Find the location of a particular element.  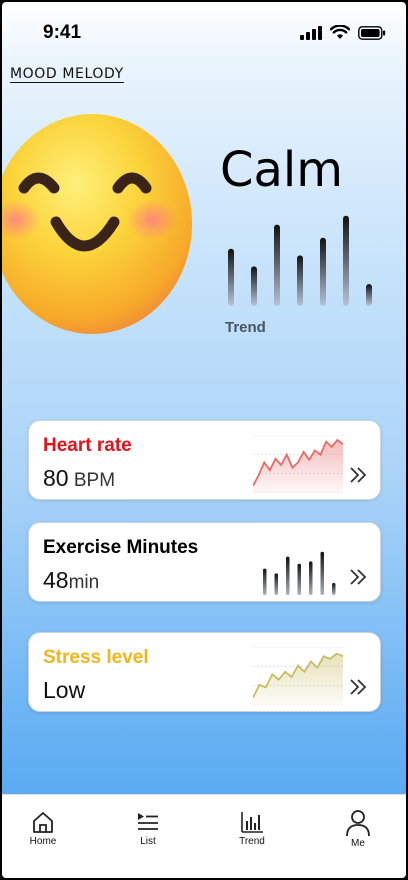

card-value: 48min is located at coordinates (71, 580).